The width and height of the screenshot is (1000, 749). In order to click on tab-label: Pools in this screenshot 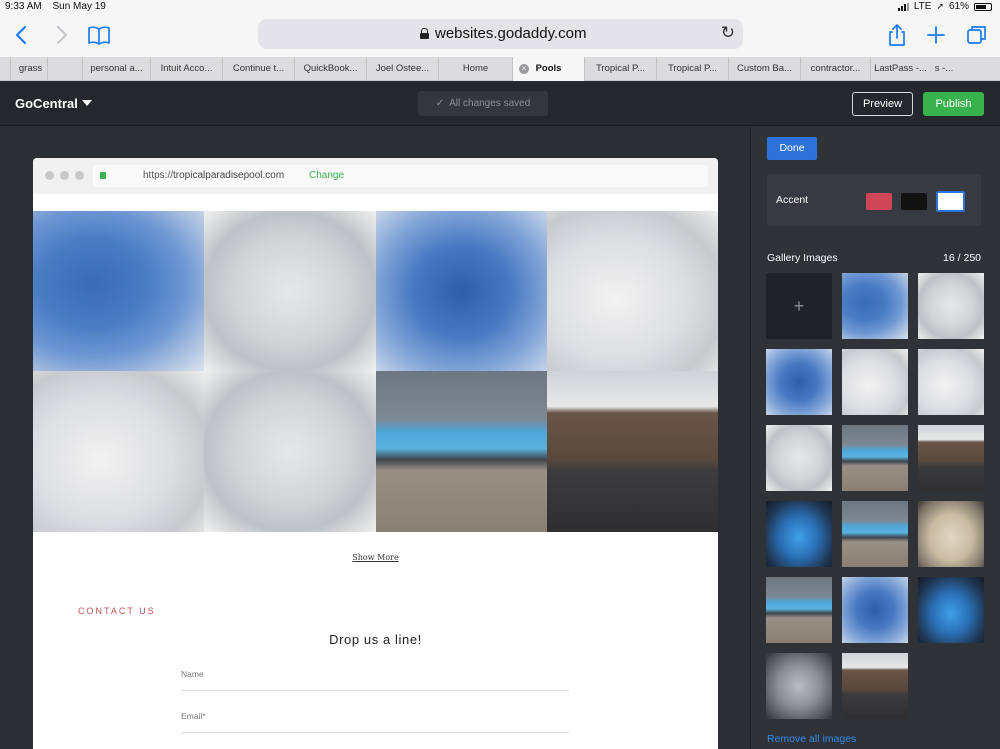, I will do `click(548, 68)`.